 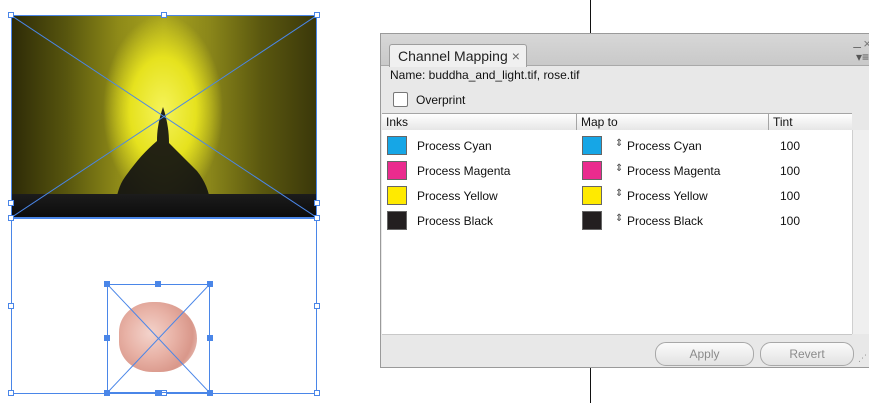 I want to click on map-to-select: Process Magenta, so click(x=673, y=171).